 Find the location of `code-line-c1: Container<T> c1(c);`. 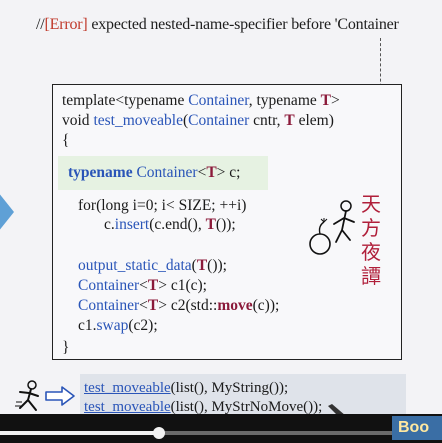

code-line-c1: Container<T> c1(c); is located at coordinates (142, 285).